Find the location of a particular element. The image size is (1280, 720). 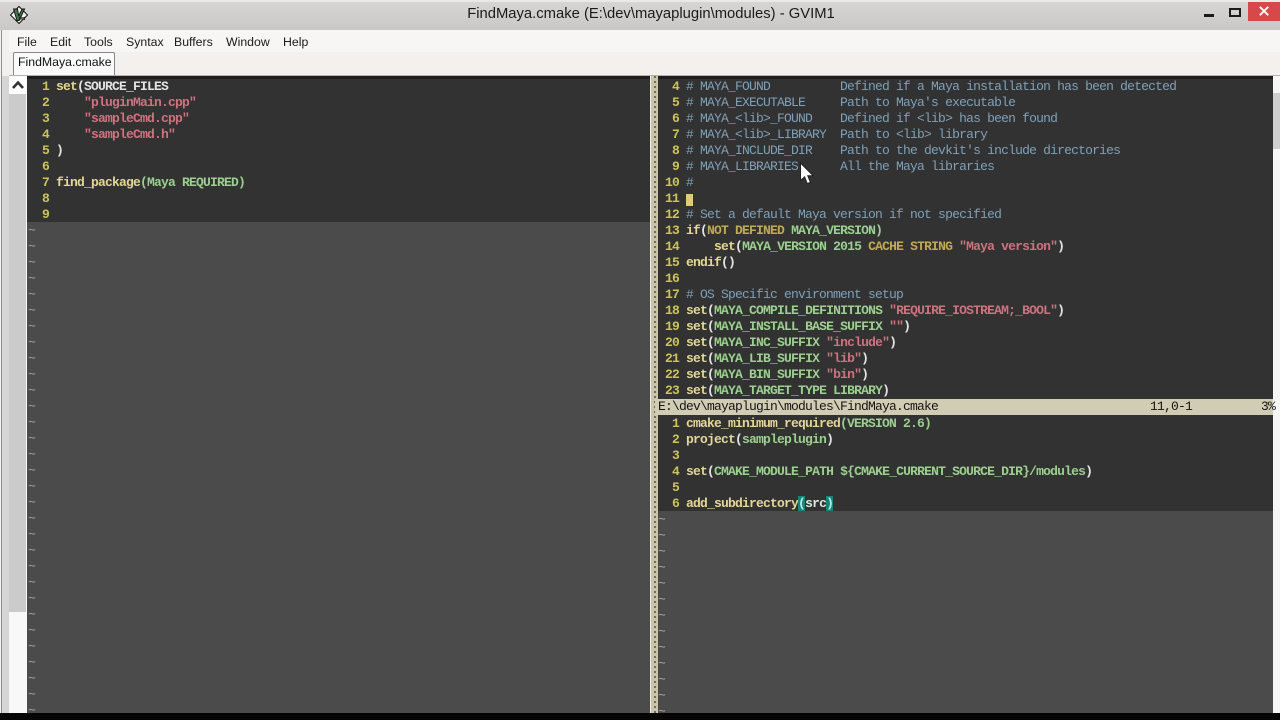

svg-text: im is located at coordinates (22, 18).